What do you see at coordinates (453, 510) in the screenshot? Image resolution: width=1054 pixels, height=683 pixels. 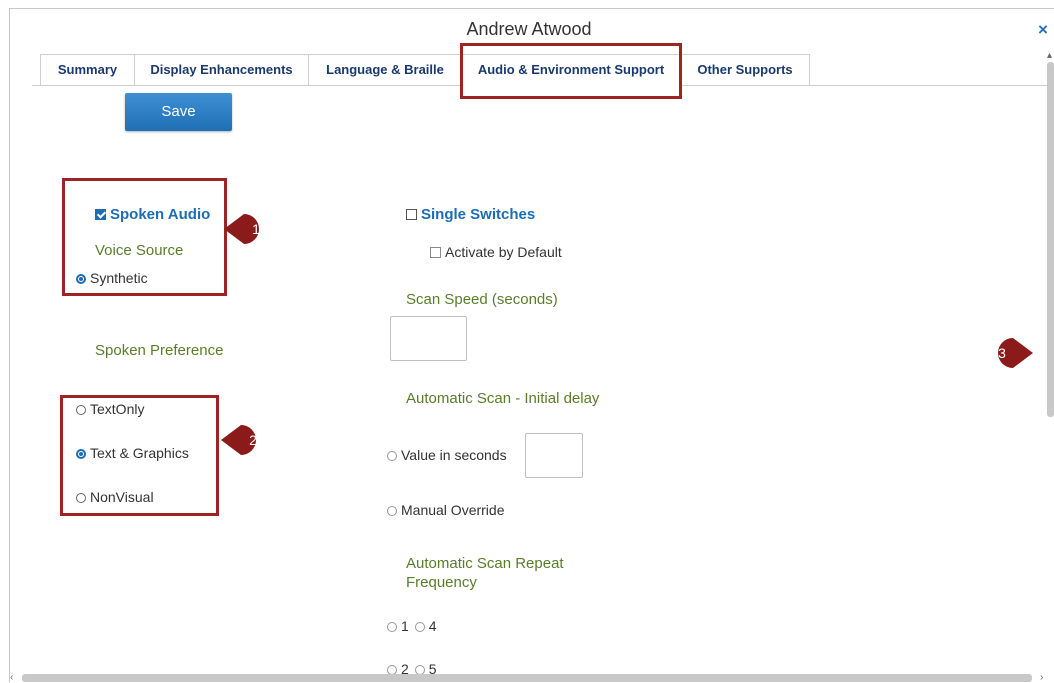 I see `manual-override-label: Manual Override` at bounding box center [453, 510].